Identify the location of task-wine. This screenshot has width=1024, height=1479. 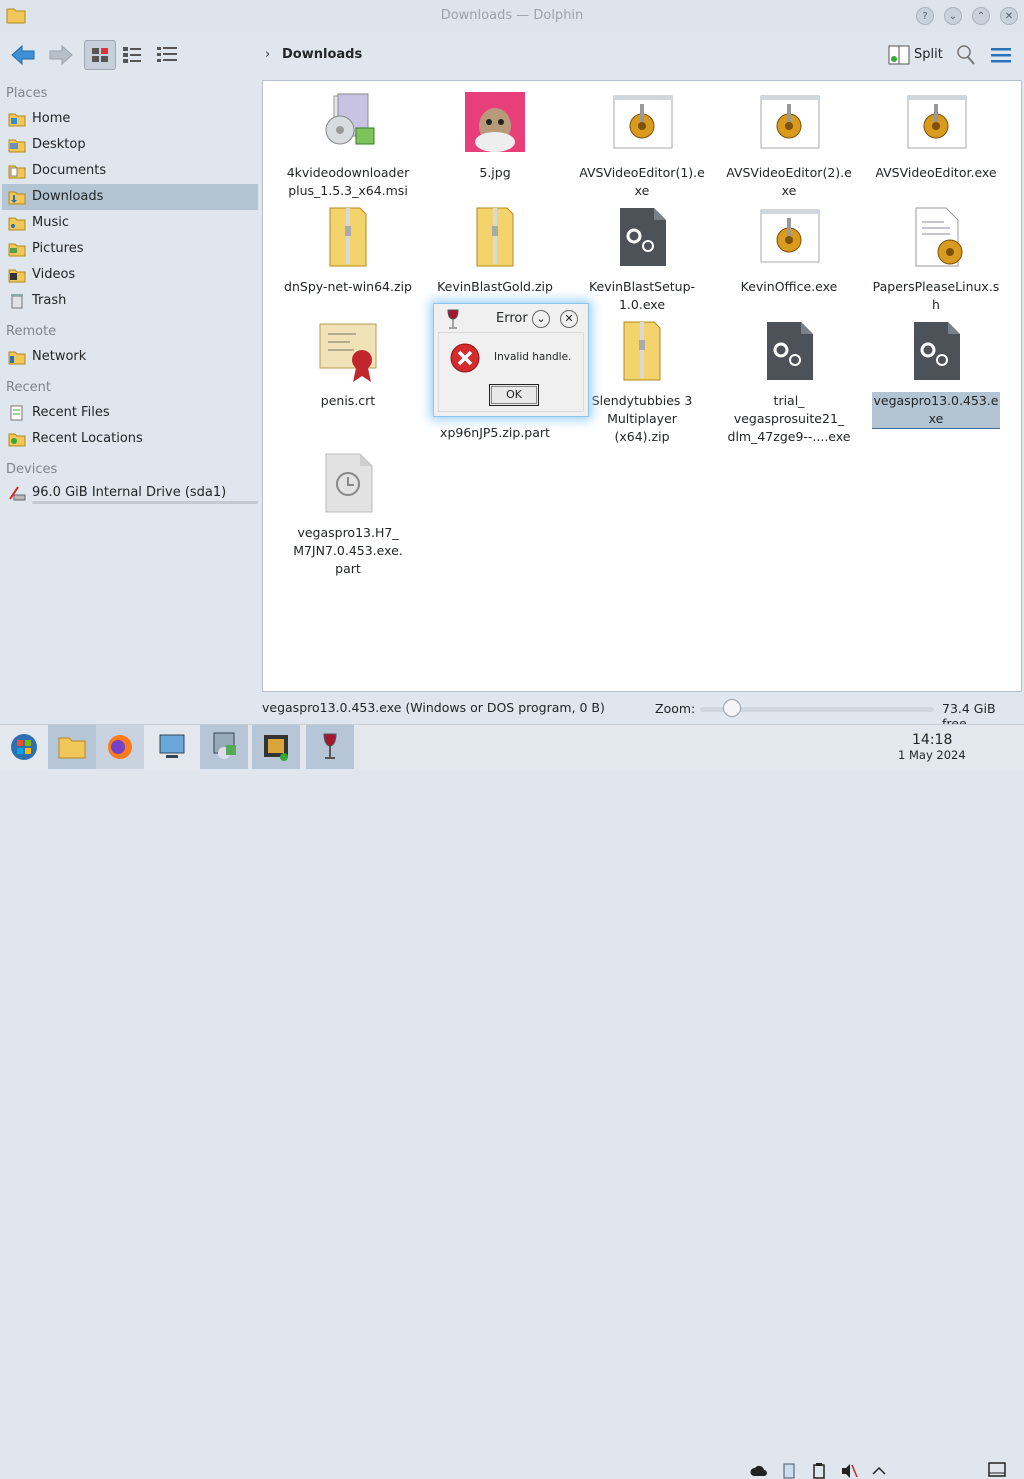
(330, 747).